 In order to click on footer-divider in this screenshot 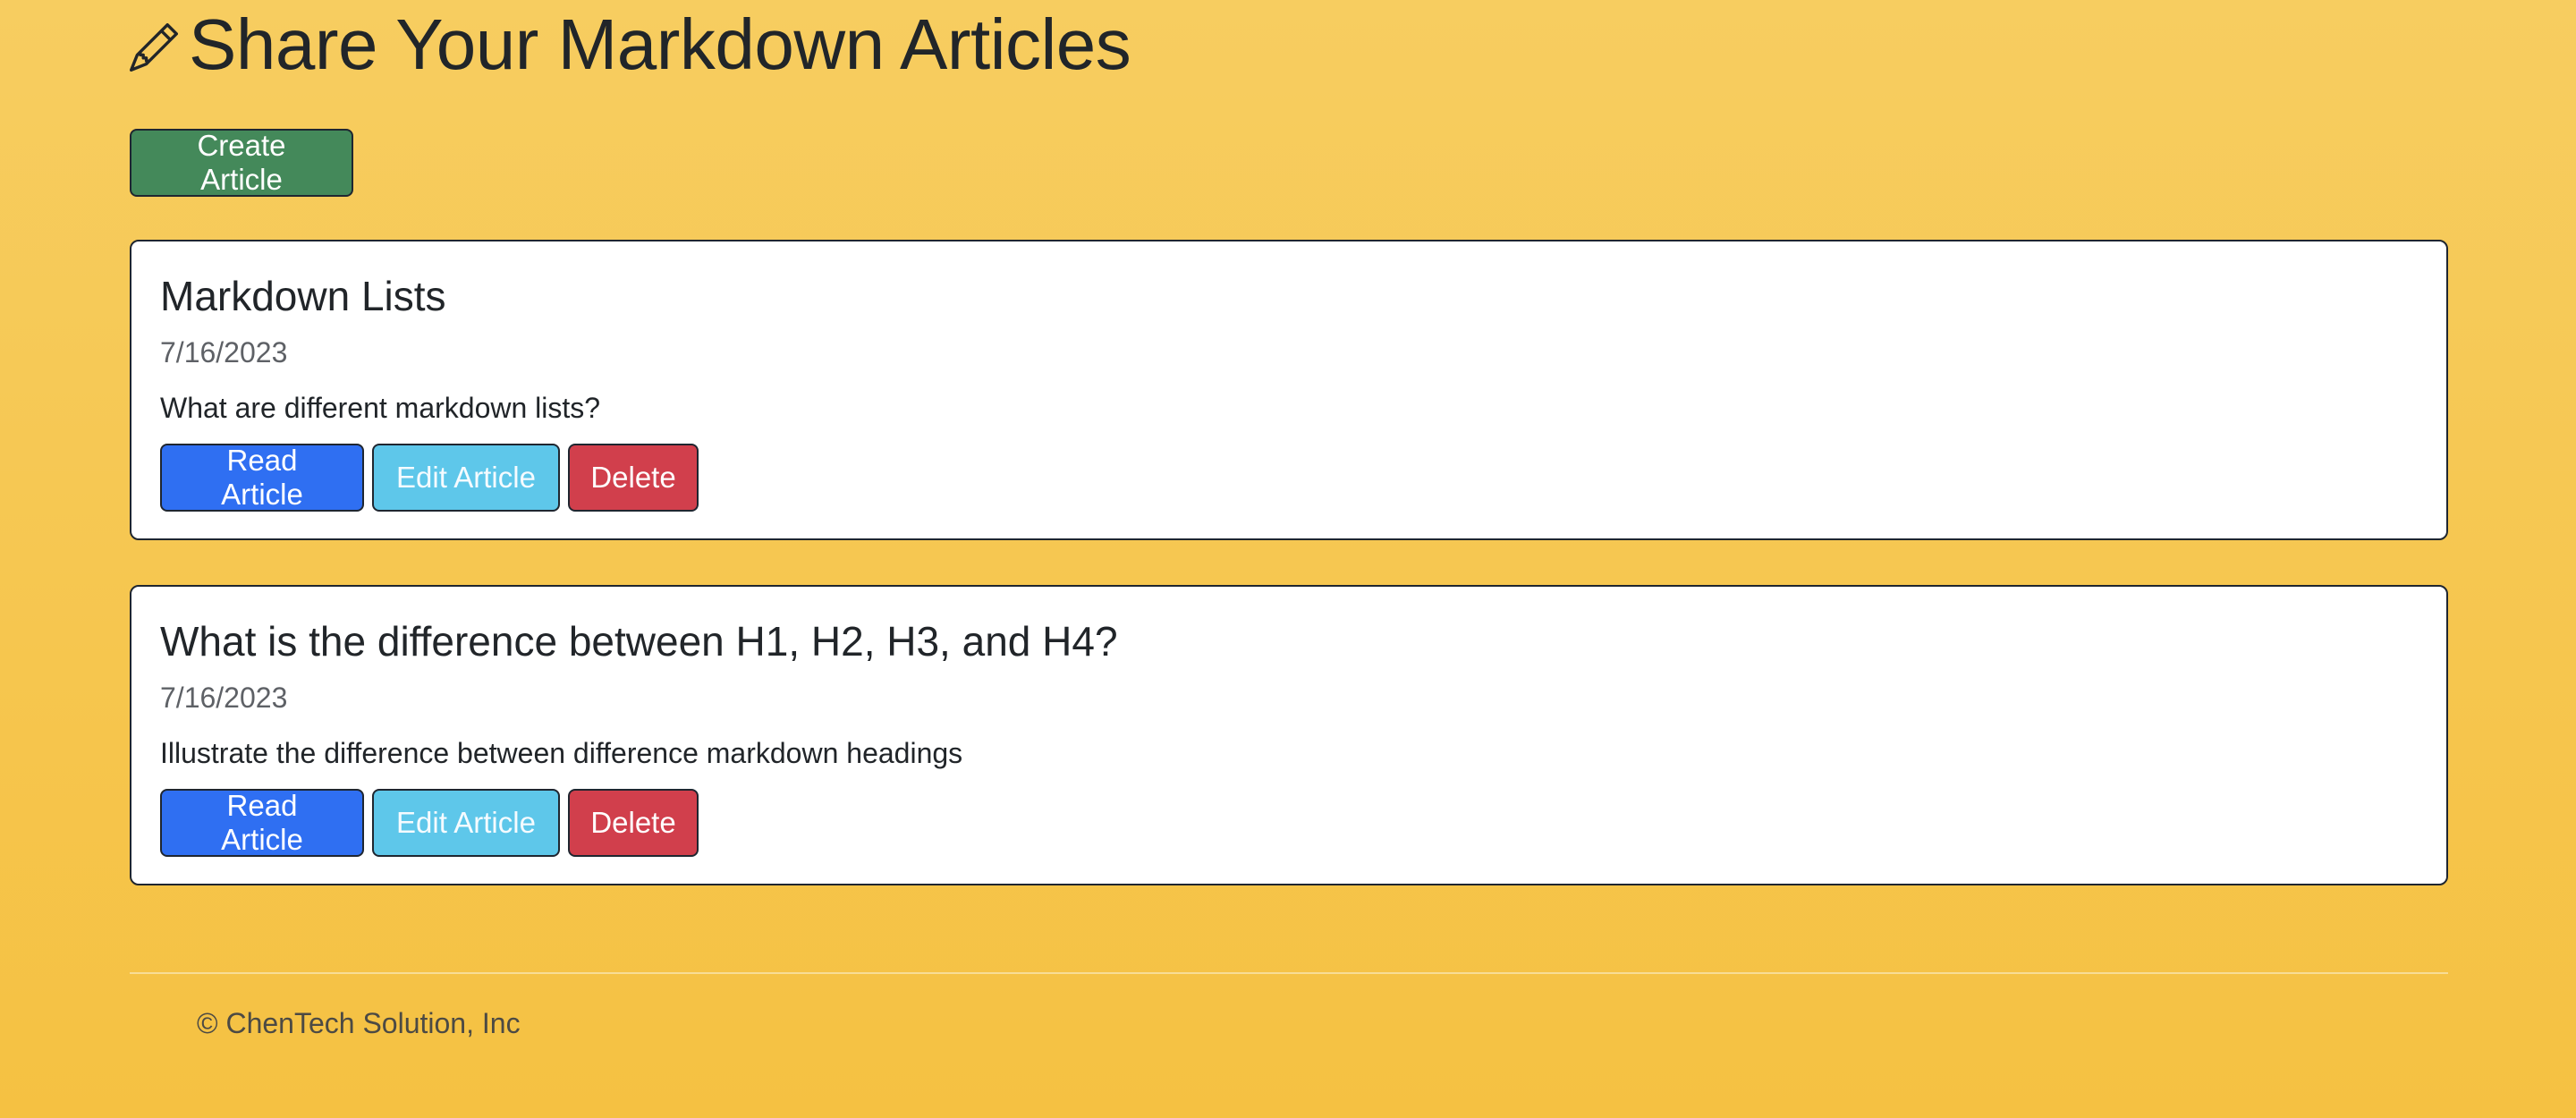, I will do `click(1289, 973)`.